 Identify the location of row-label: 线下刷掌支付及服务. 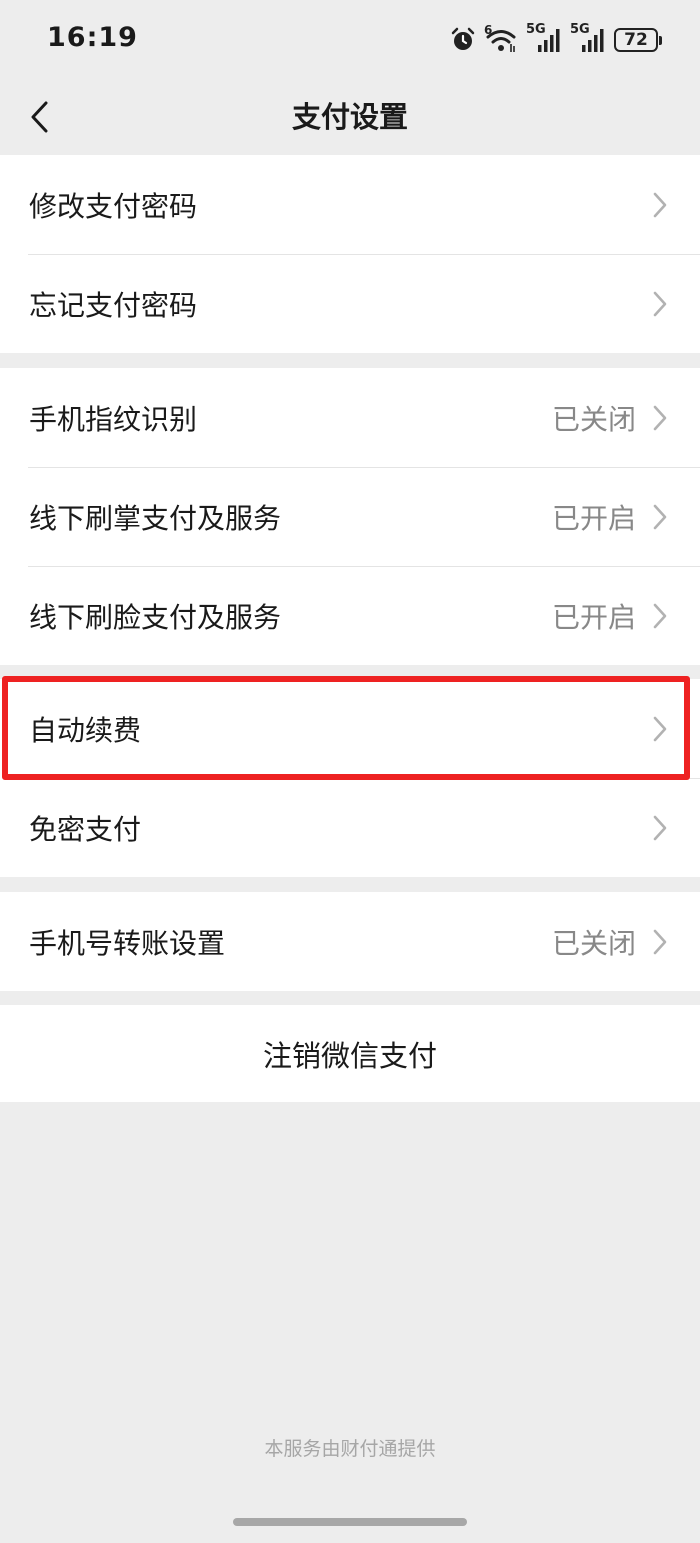
(155, 518).